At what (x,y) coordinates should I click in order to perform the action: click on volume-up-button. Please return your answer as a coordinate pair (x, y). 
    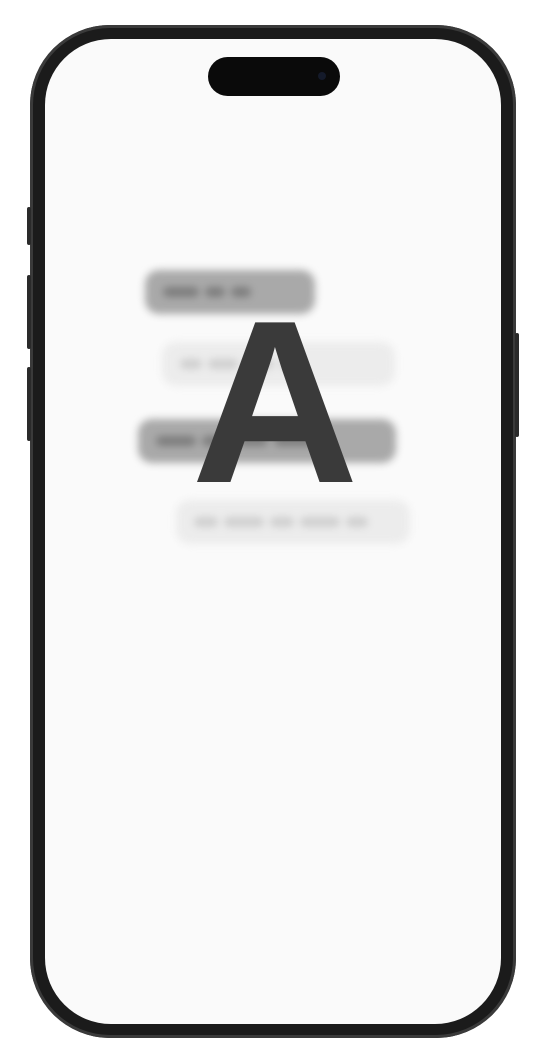
    Looking at the image, I should click on (29, 312).